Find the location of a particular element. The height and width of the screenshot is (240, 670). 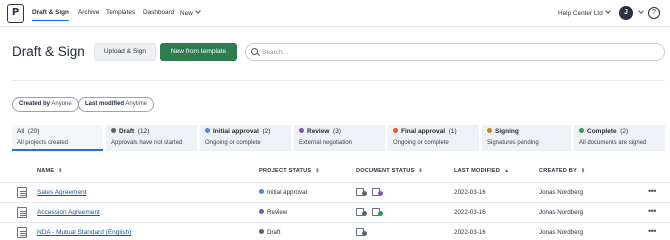

tab-label: Complete is located at coordinates (602, 131).